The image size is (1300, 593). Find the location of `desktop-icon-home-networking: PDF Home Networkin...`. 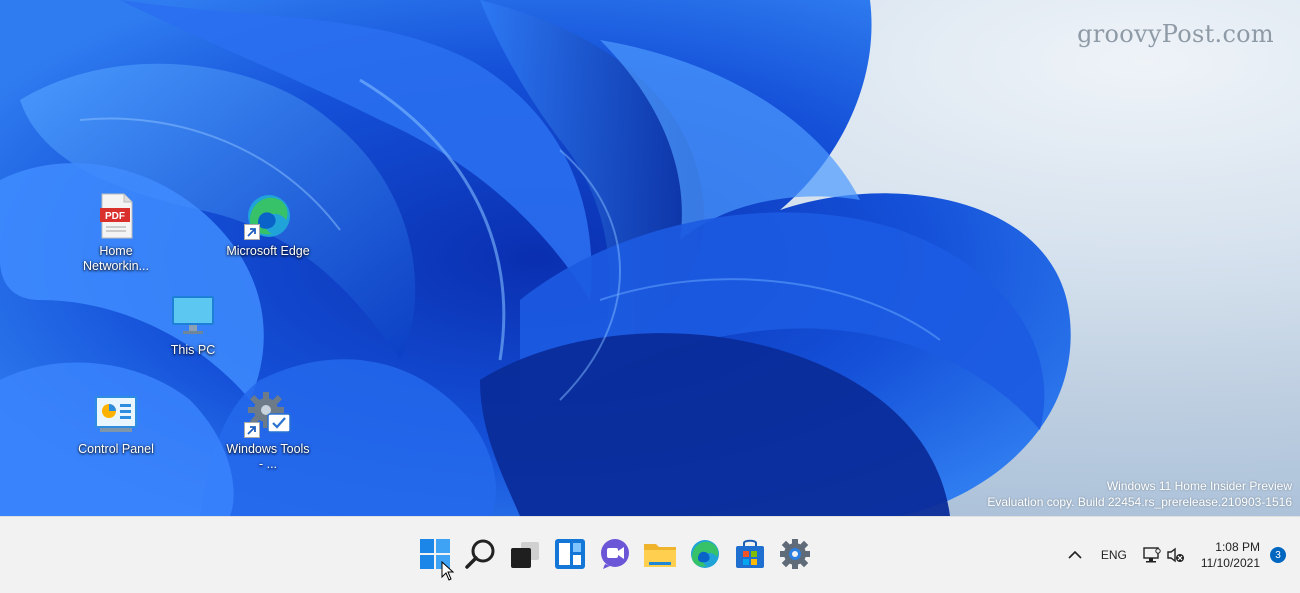

desktop-icon-home-networking: PDF Home Networkin... is located at coordinates (116, 233).